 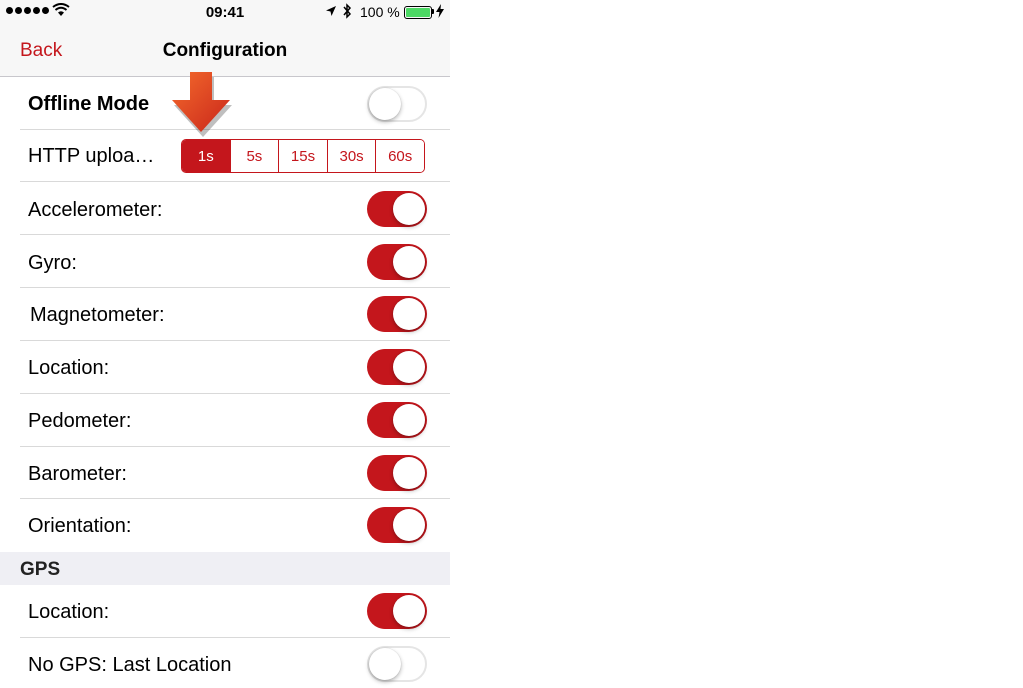 What do you see at coordinates (225, 50) in the screenshot?
I see `page-title: Configuration` at bounding box center [225, 50].